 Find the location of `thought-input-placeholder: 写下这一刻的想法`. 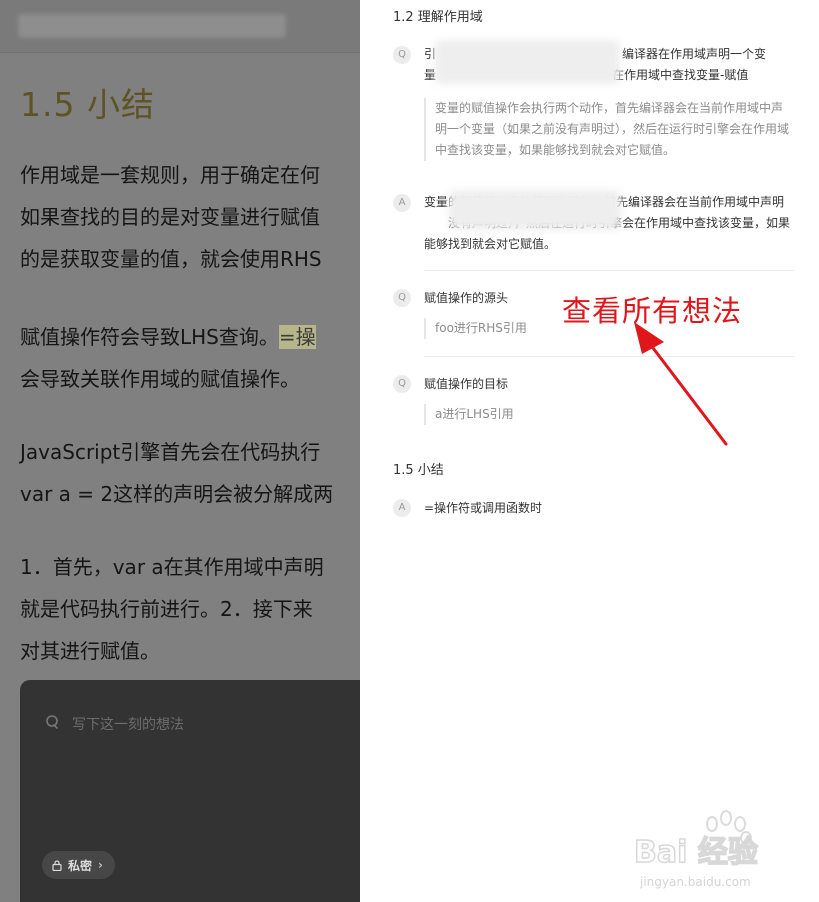

thought-input-placeholder: 写下这一刻的想法 is located at coordinates (128, 724).